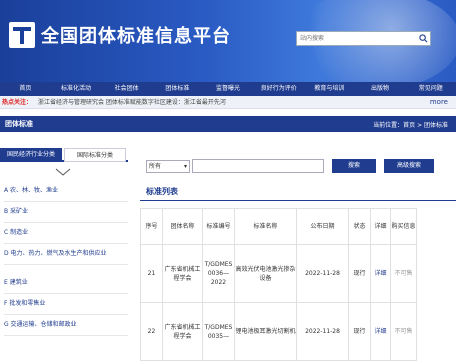 The height and width of the screenshot is (361, 456). What do you see at coordinates (25, 89) in the screenshot?
I see `nav-home: 首页` at bounding box center [25, 89].